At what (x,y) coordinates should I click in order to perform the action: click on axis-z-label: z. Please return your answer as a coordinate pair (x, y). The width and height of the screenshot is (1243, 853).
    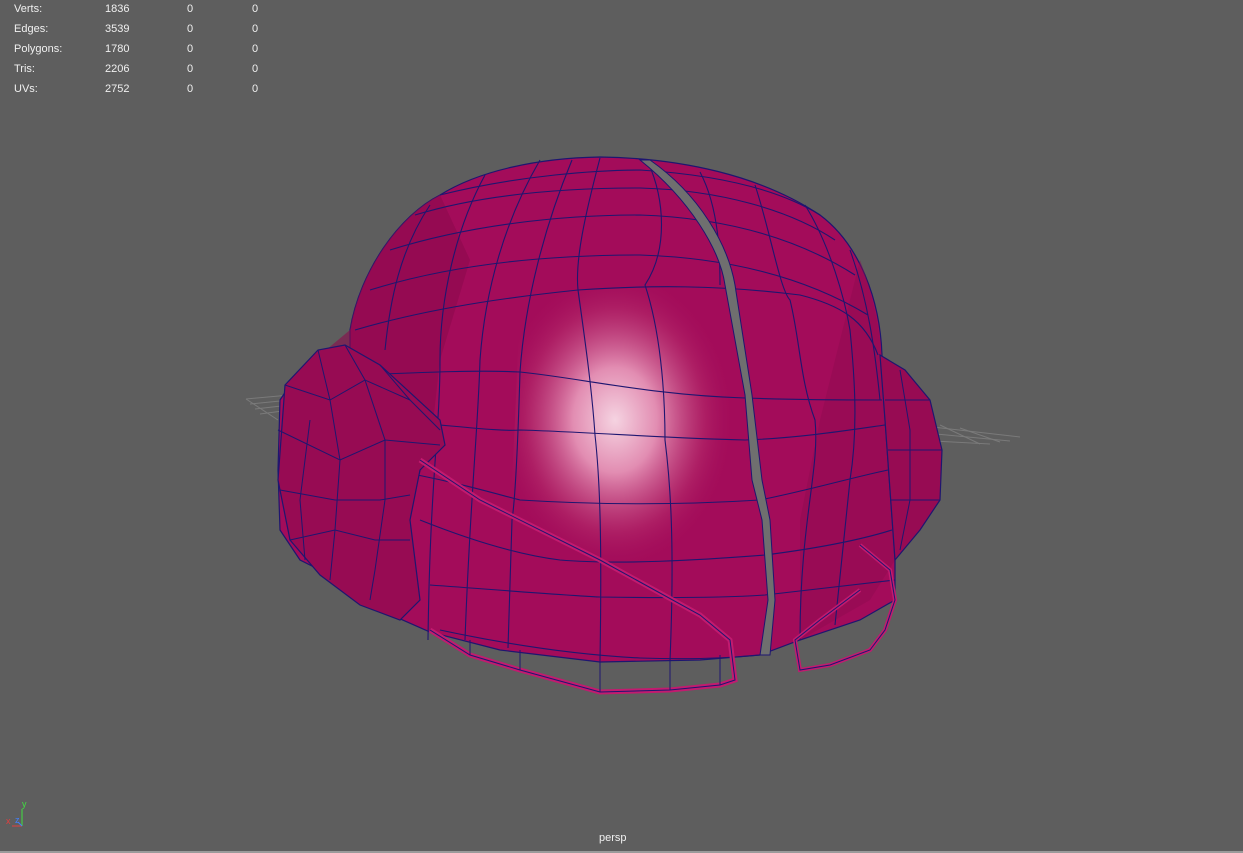
    Looking at the image, I should click on (17, 820).